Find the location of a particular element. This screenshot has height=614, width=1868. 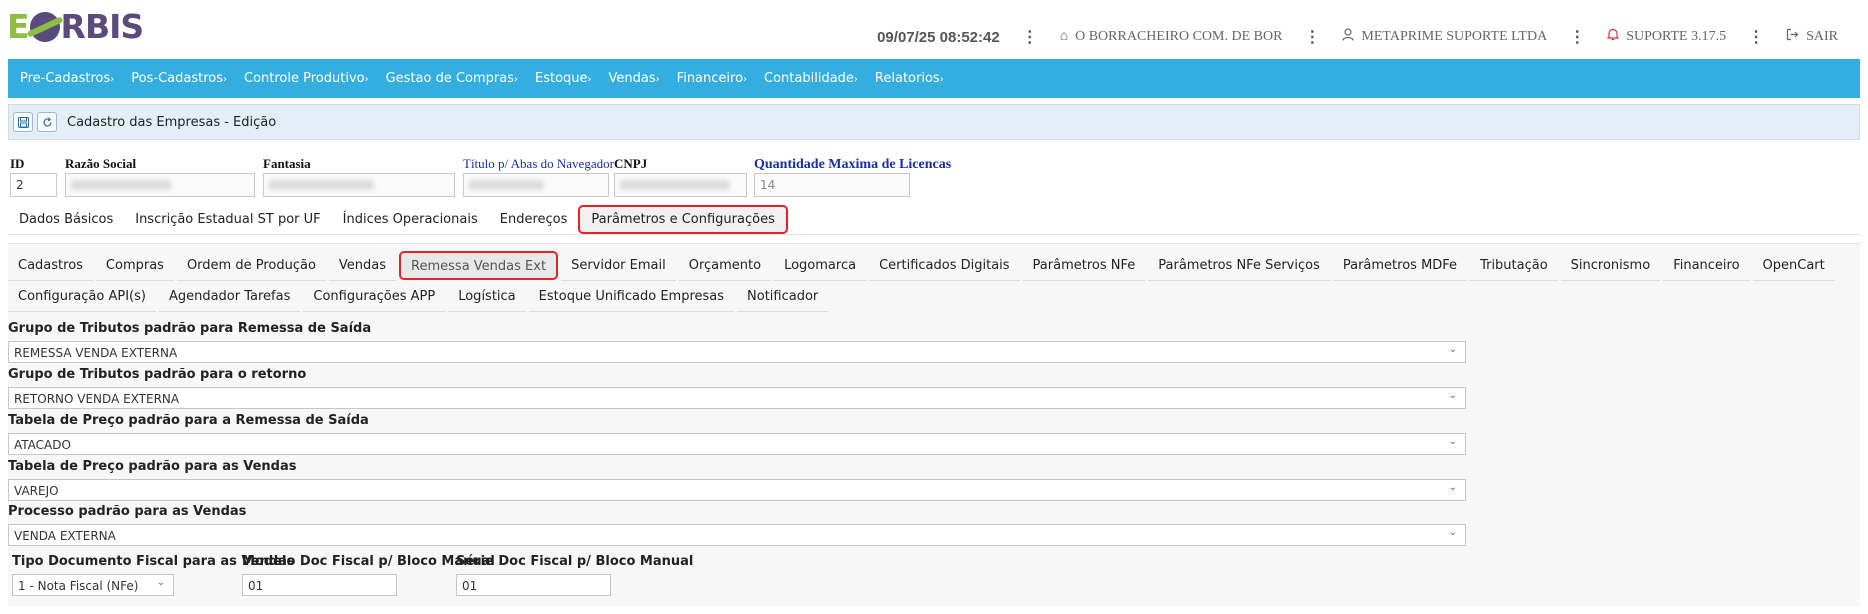

subtab-estoque-unificado: Estoque Unificado Empresas is located at coordinates (631, 296).